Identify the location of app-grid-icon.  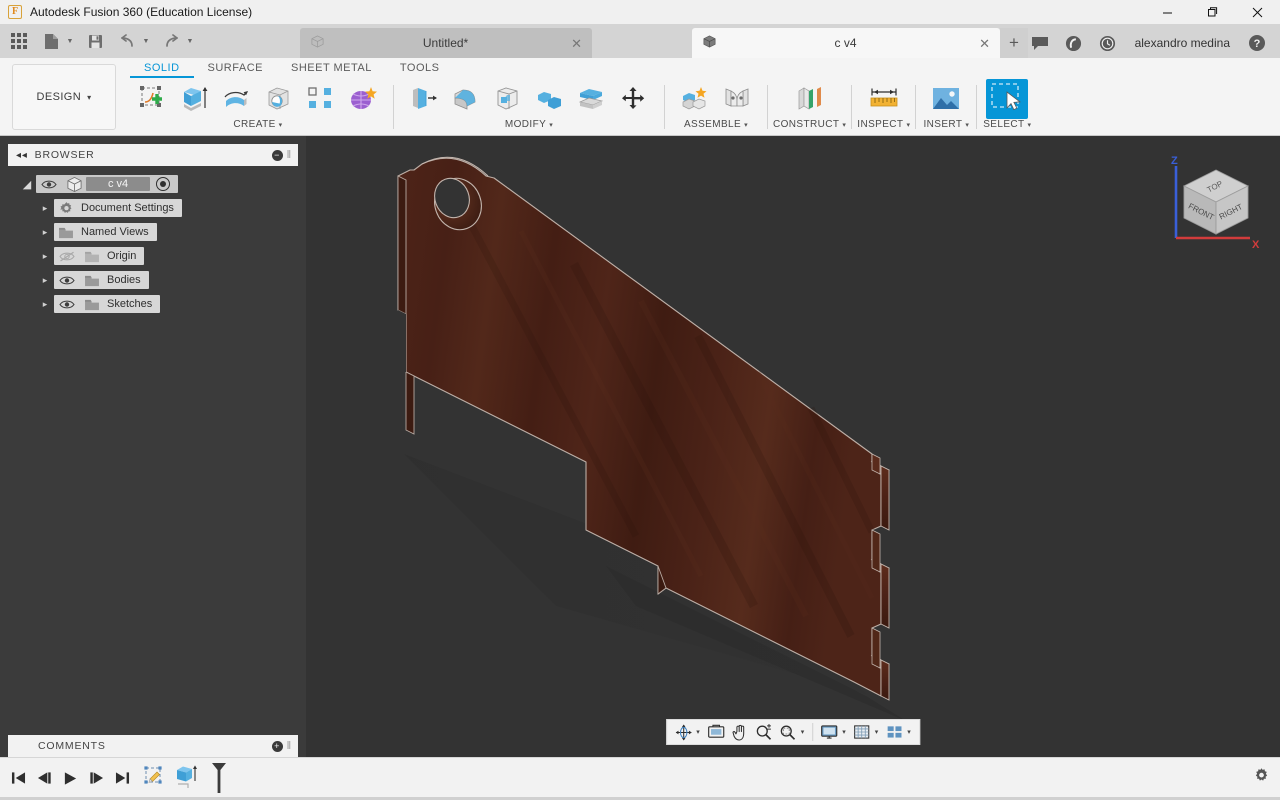
(19, 41).